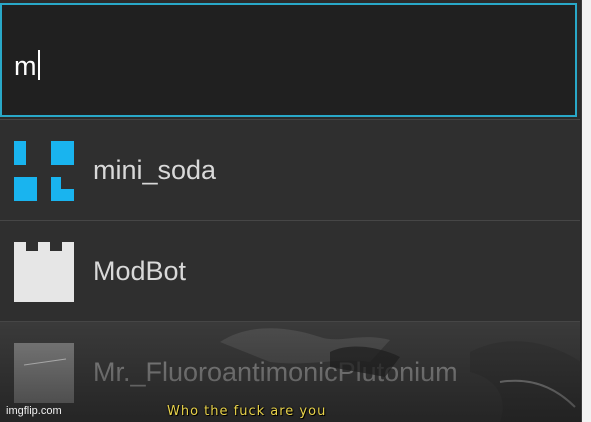 This screenshot has width=591, height=422. I want to click on search-input-value: m, so click(25, 66).